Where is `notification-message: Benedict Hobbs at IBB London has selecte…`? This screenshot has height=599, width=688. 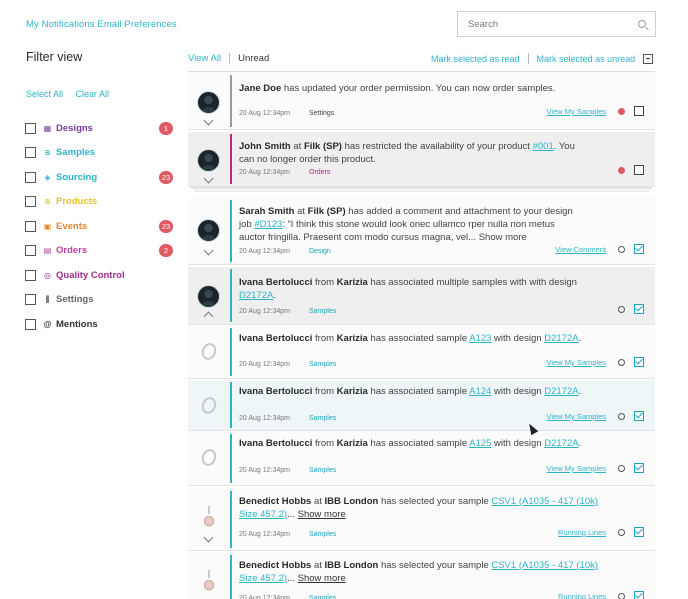 notification-message: Benedict Hobbs at IBB London has selecte… is located at coordinates (419, 572).